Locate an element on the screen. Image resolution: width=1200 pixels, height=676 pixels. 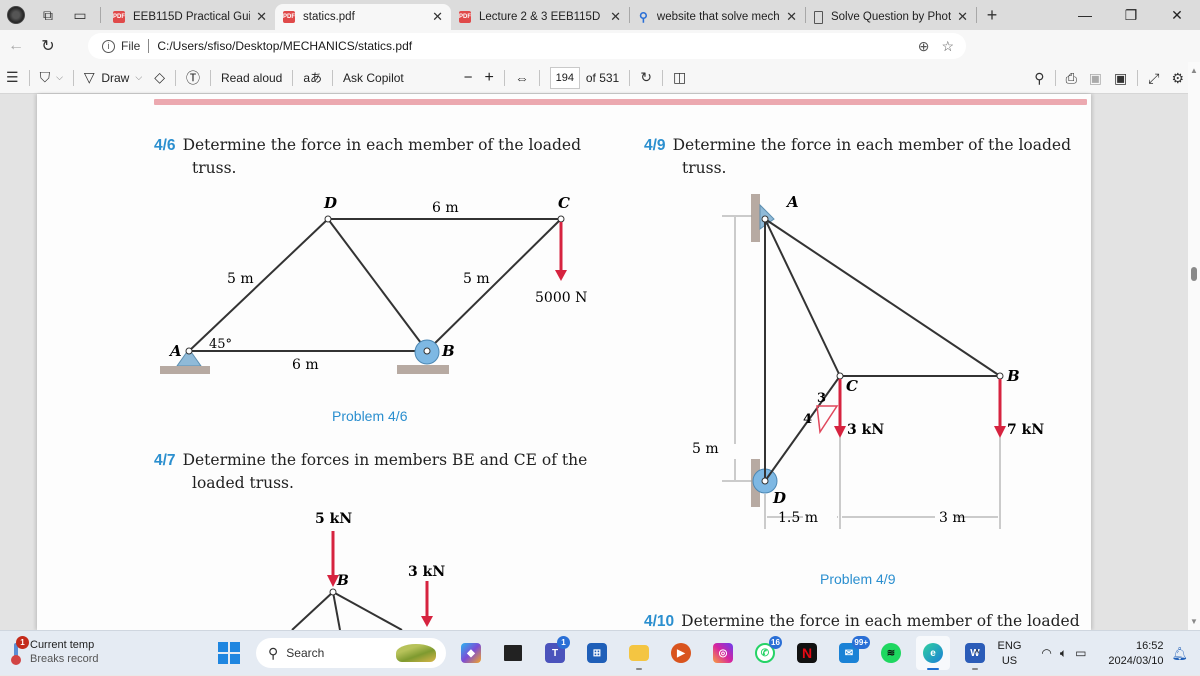
add-text-button: Ⓣ is located at coordinates (193, 78).